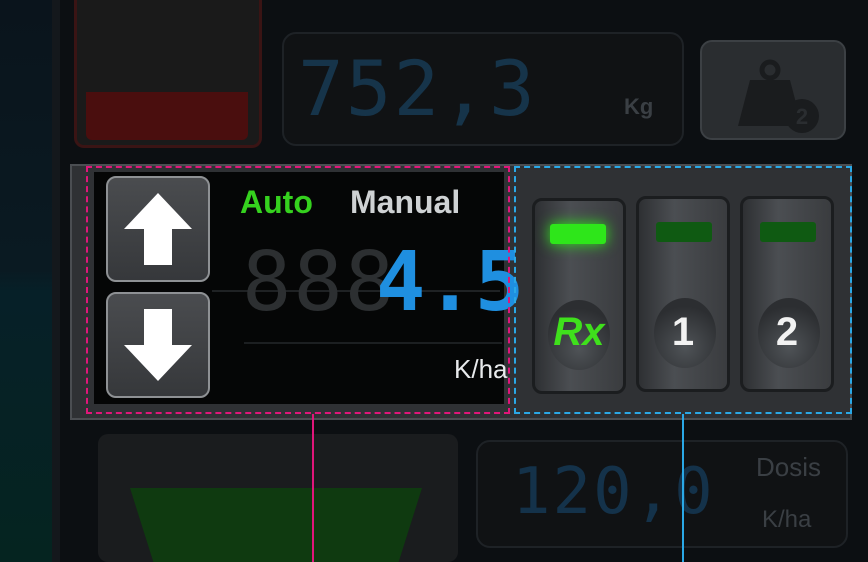 This screenshot has width=868, height=562. I want to click on rate-leader-line, so click(313, 488).